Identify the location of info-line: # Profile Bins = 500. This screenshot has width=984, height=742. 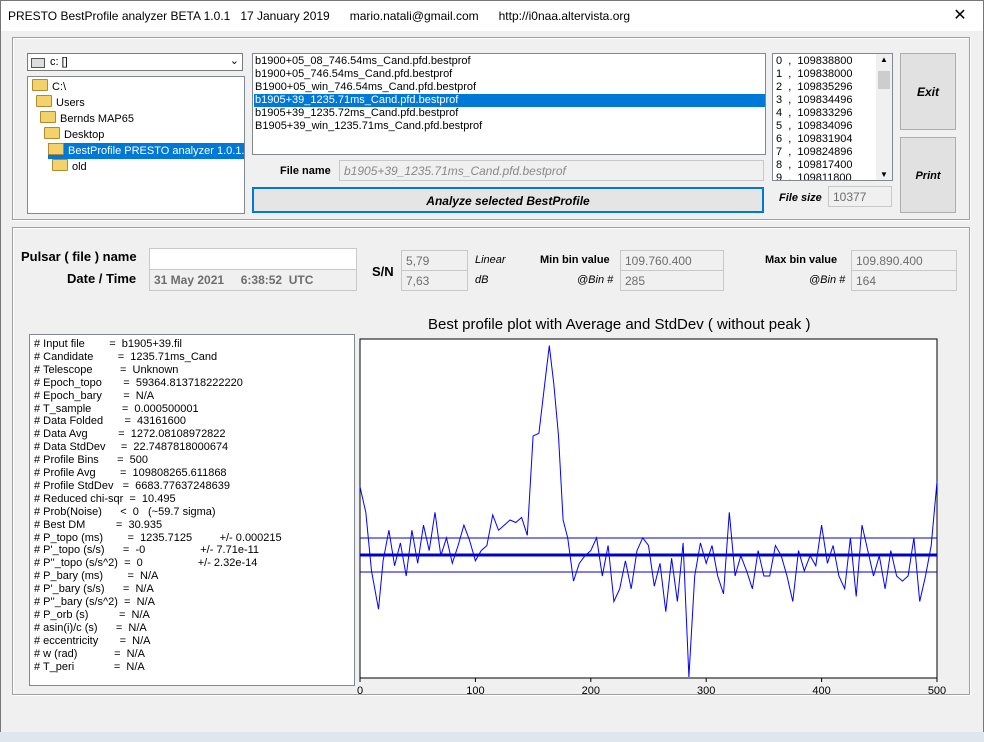
(91, 460).